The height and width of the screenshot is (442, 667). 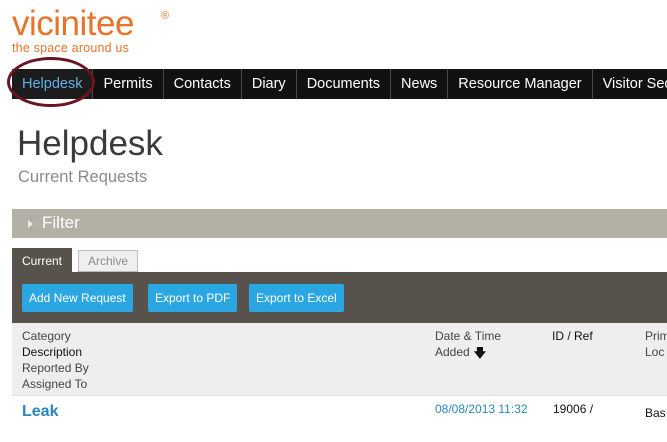 What do you see at coordinates (480, 353) in the screenshot?
I see `sort-descending-icon: 🡇` at bounding box center [480, 353].